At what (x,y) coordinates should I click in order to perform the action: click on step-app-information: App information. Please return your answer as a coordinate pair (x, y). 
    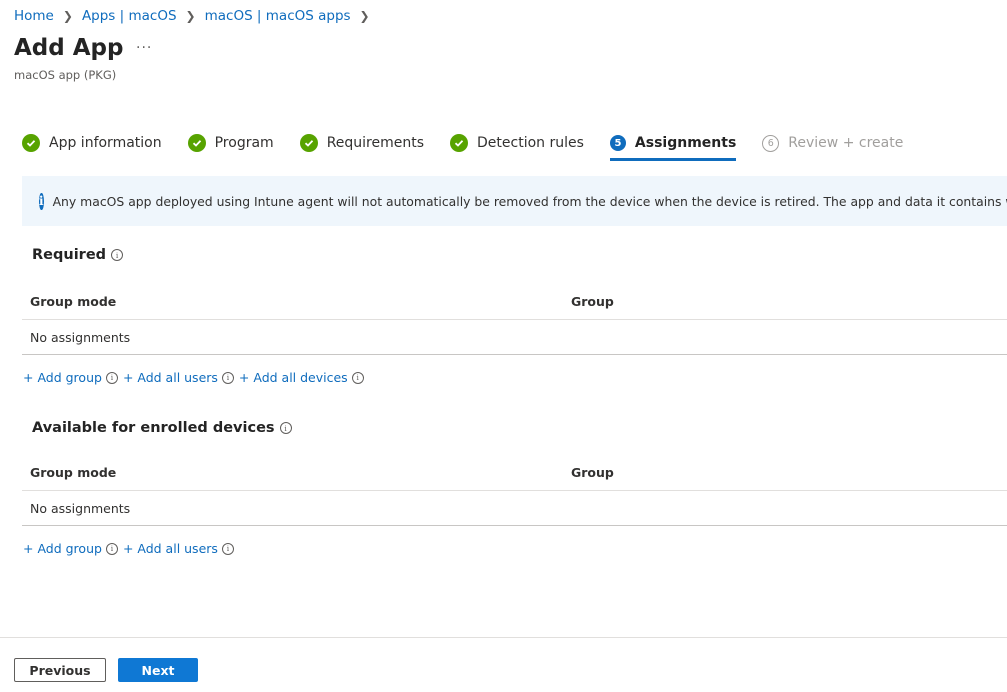
    Looking at the image, I should click on (92, 143).